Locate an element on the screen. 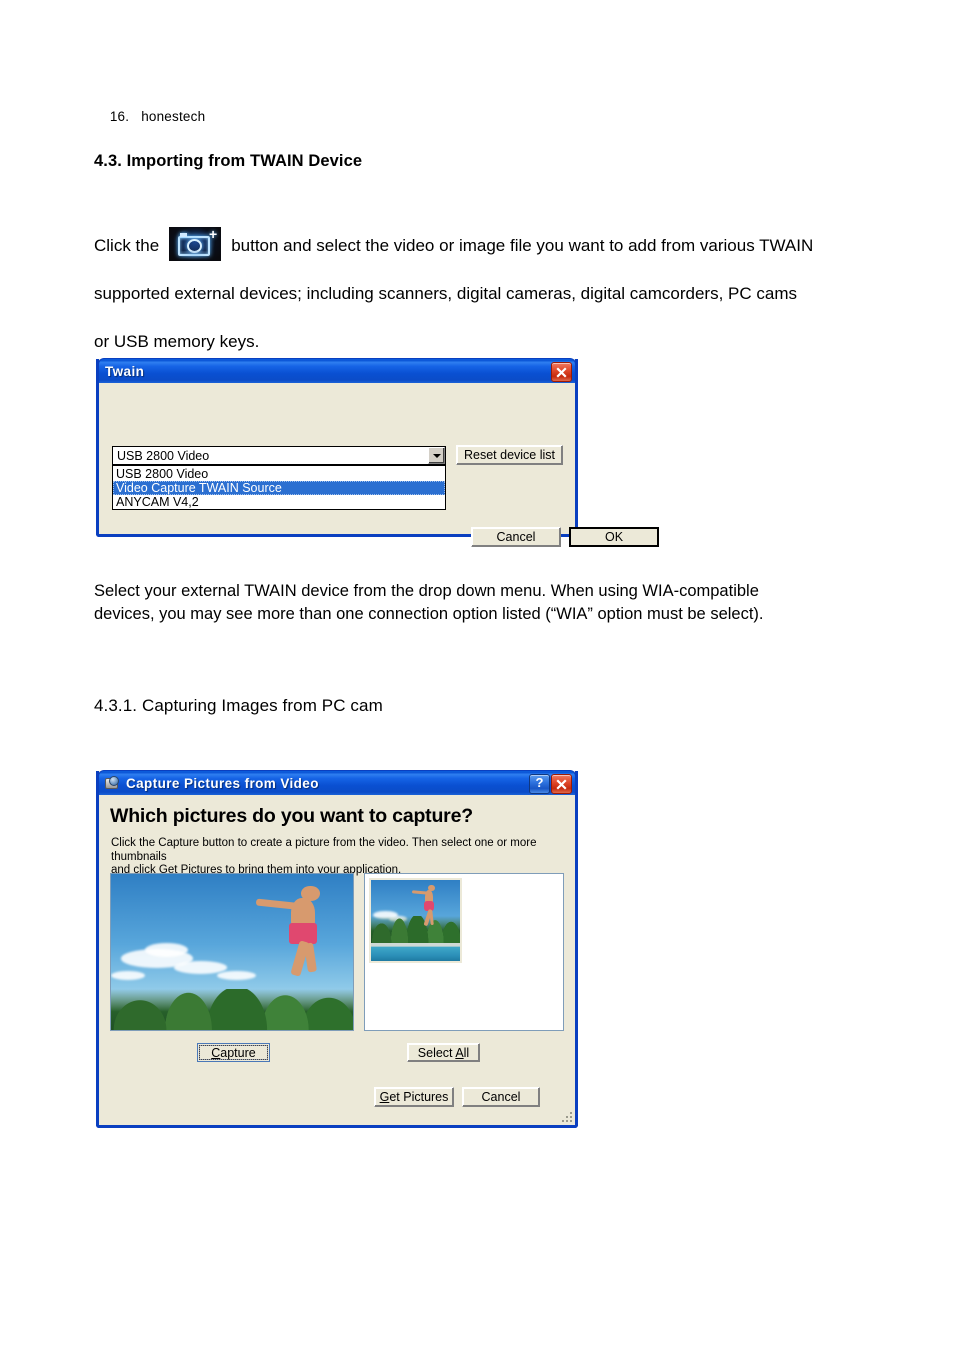  icon-reflection is located at coordinates (194, 255).